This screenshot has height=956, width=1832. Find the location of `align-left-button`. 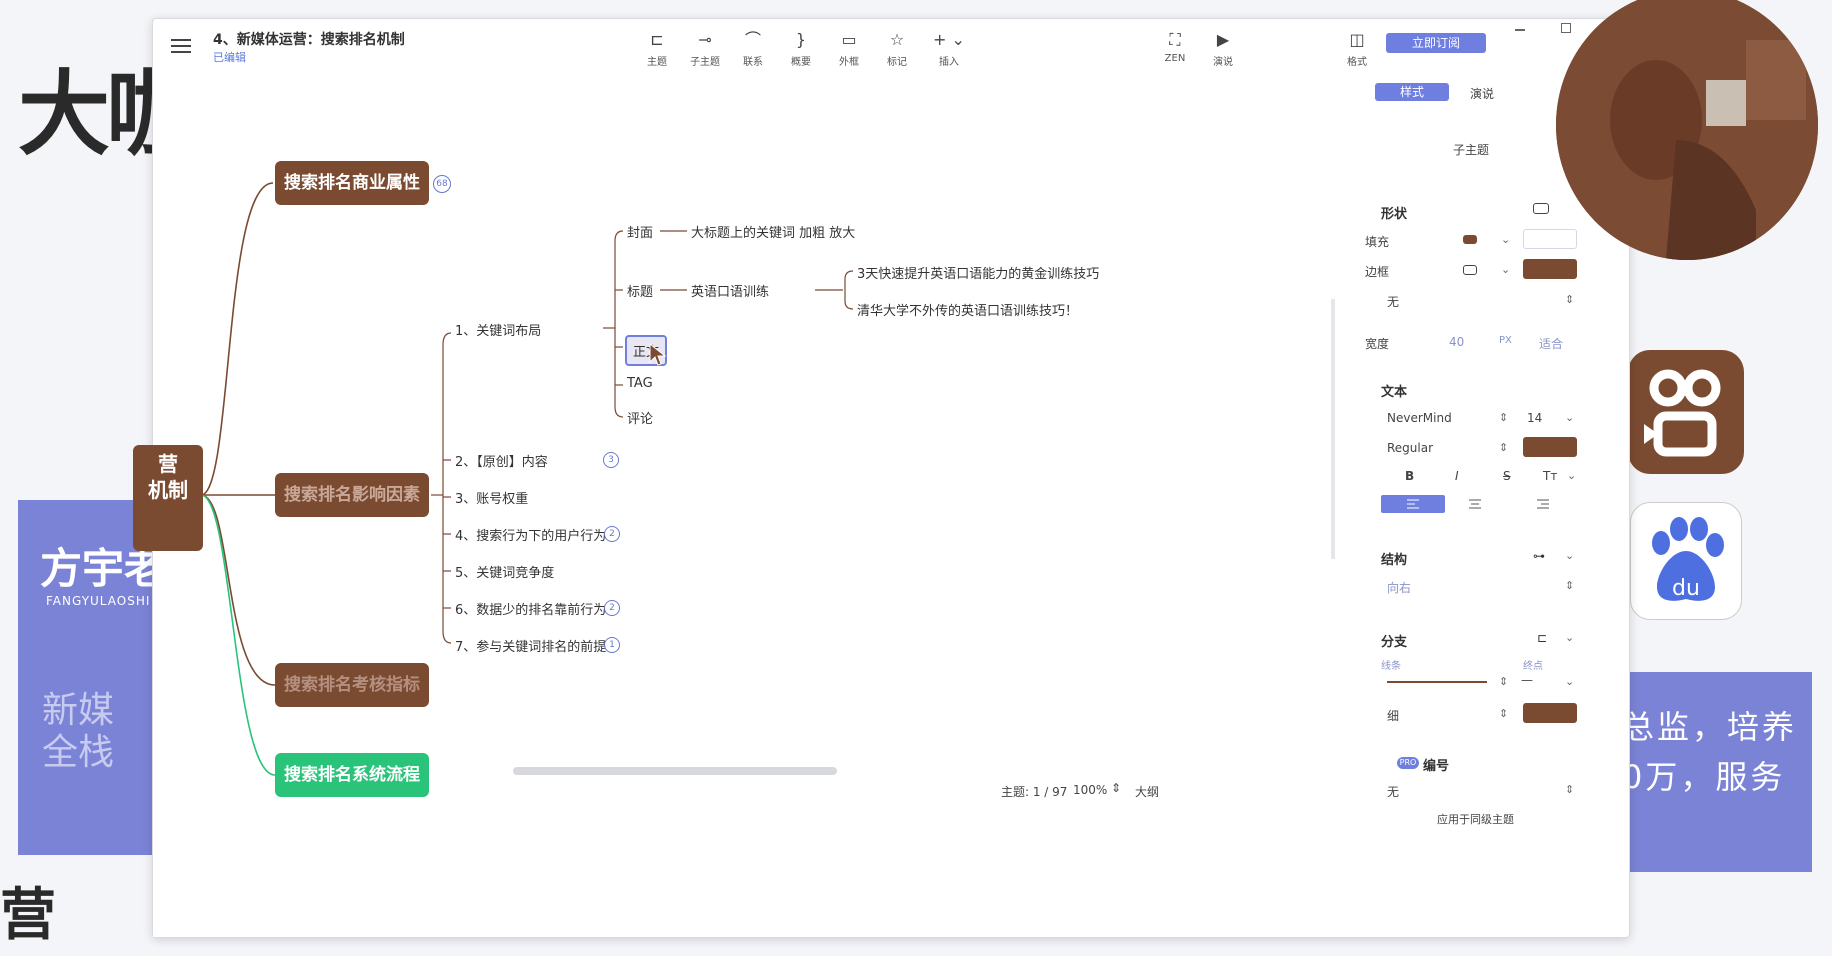

align-left-button is located at coordinates (1413, 504).